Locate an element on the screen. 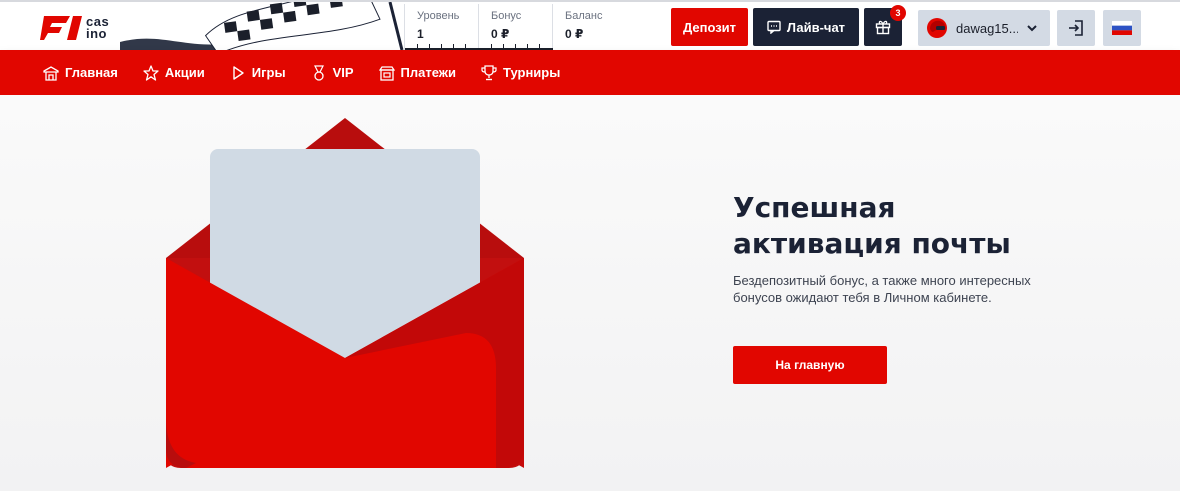  stat-label: Бонус is located at coordinates (506, 16).